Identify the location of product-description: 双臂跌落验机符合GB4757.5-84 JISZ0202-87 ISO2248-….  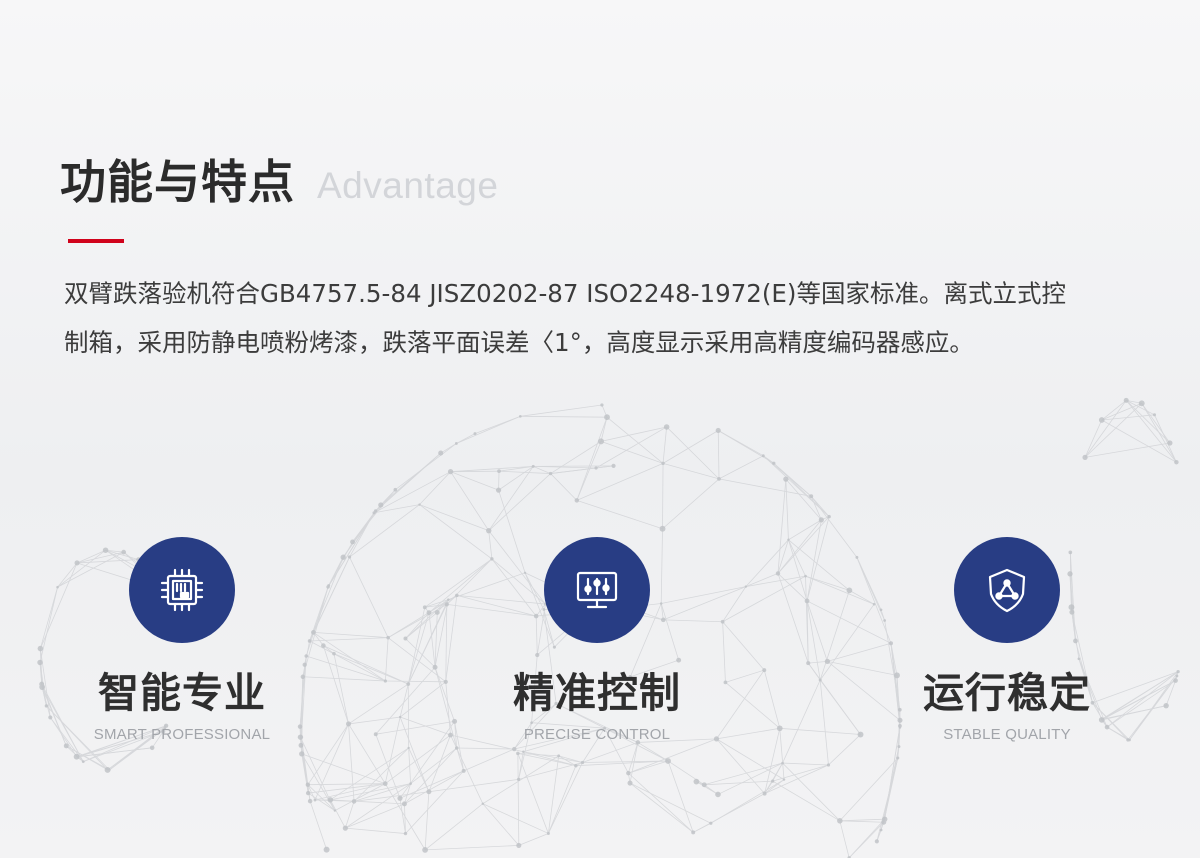
(565, 318).